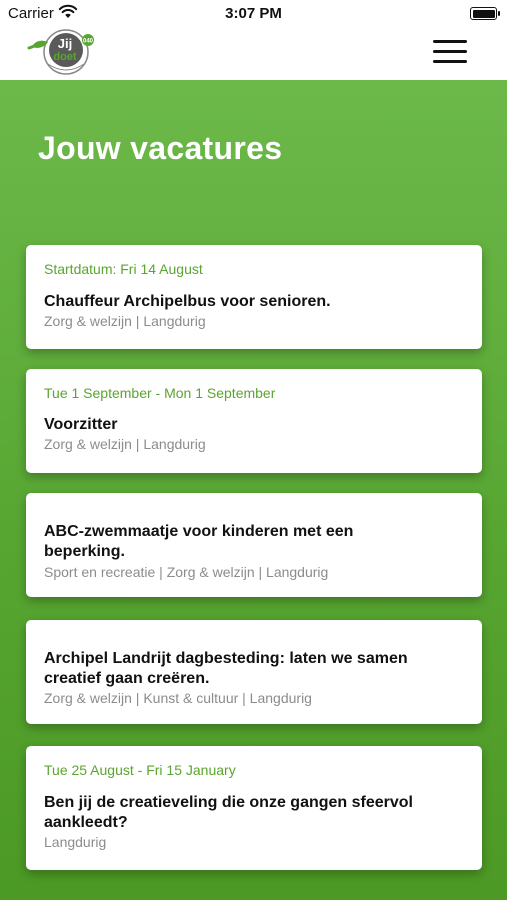 This screenshot has width=507, height=900. I want to click on battery-level, so click(483, 13).